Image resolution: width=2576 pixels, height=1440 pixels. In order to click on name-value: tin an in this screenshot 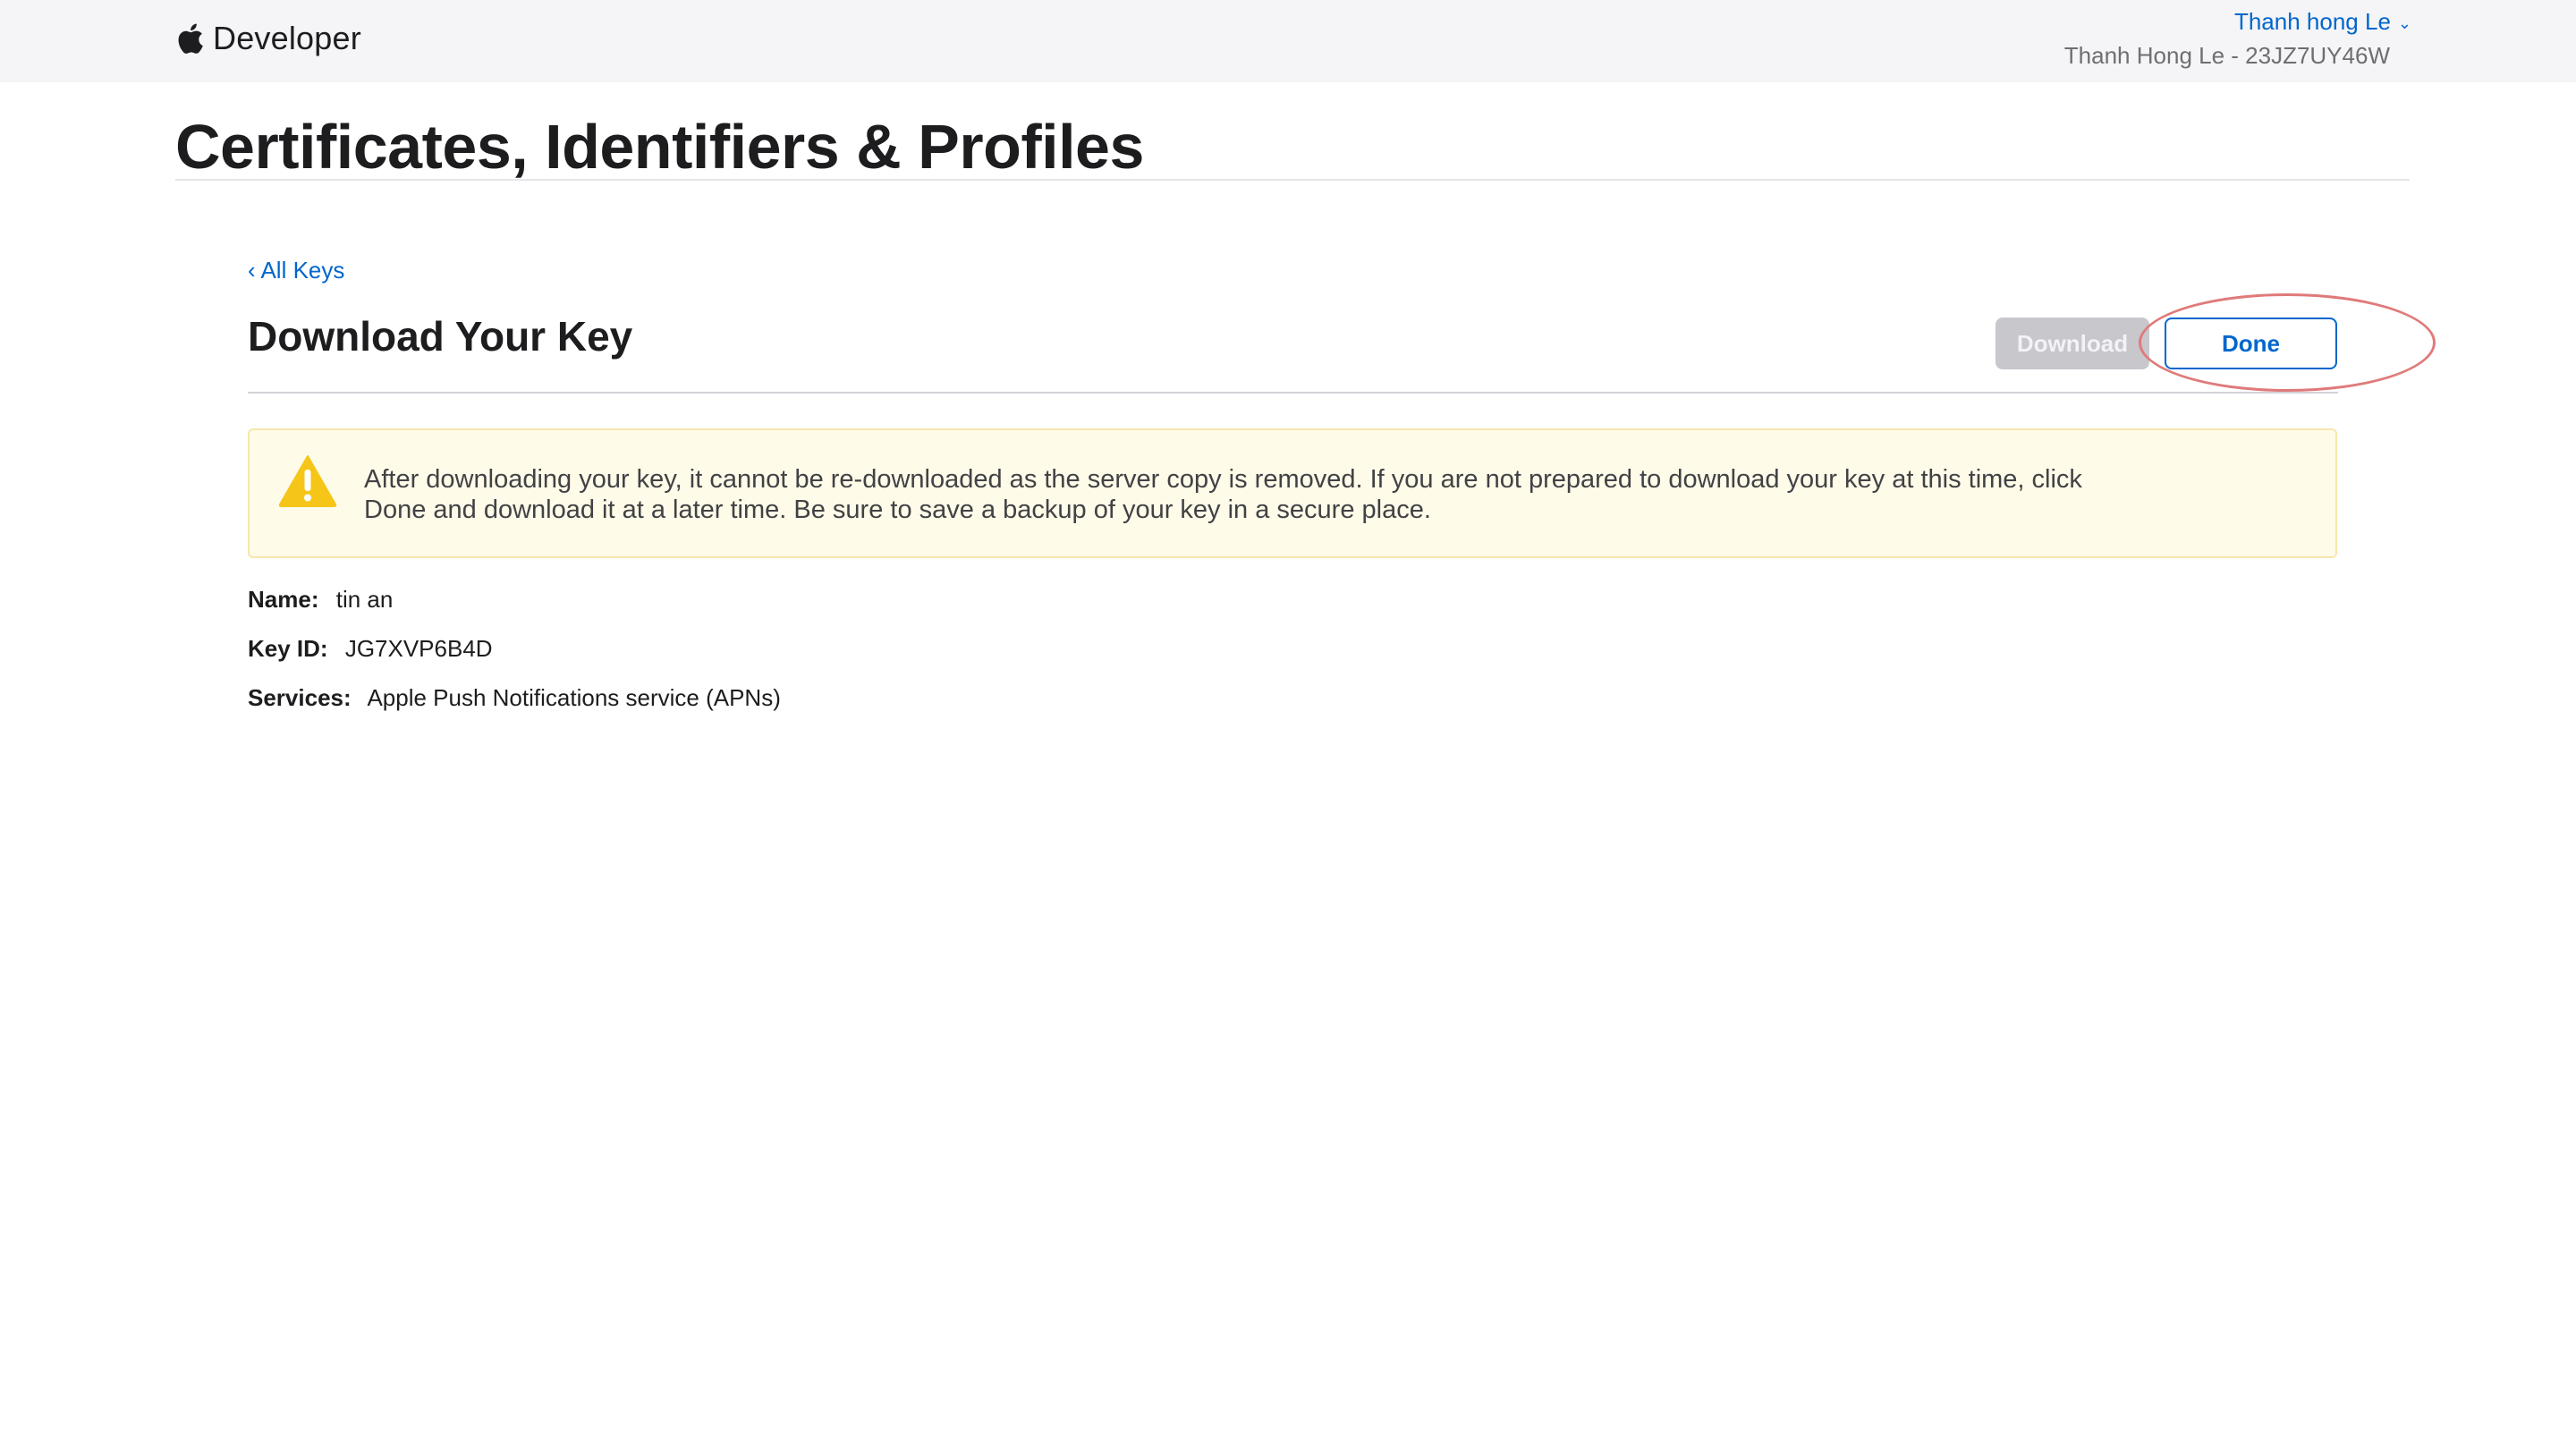, I will do `click(364, 599)`.